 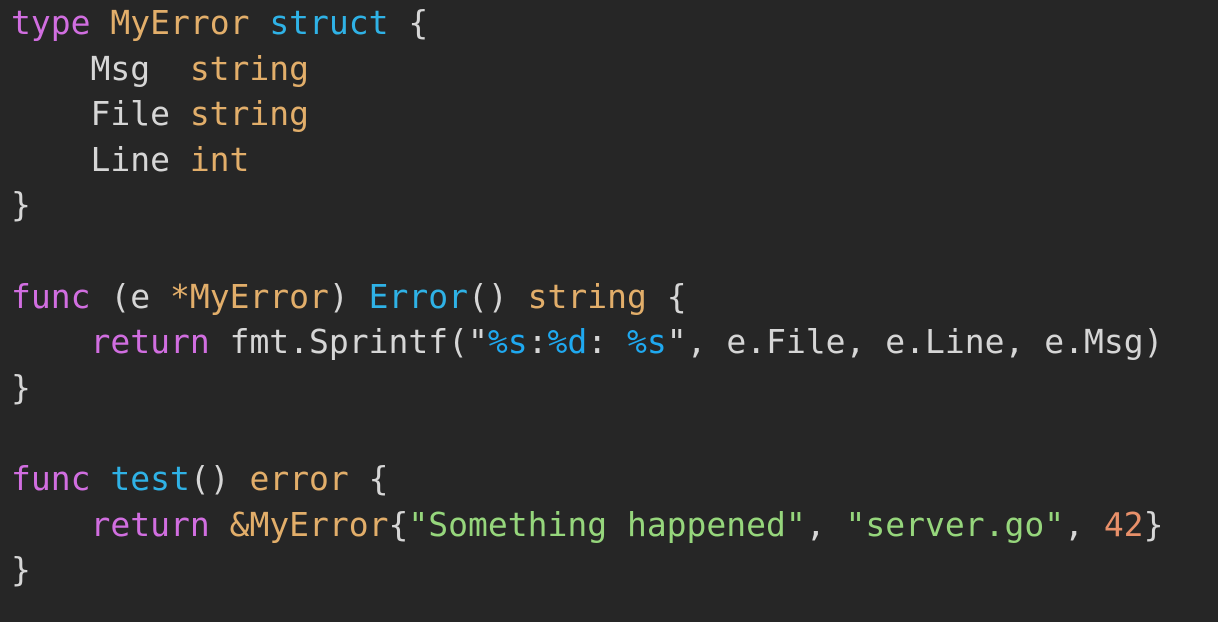 What do you see at coordinates (100, 68) in the screenshot?
I see `code-token: Msg` at bounding box center [100, 68].